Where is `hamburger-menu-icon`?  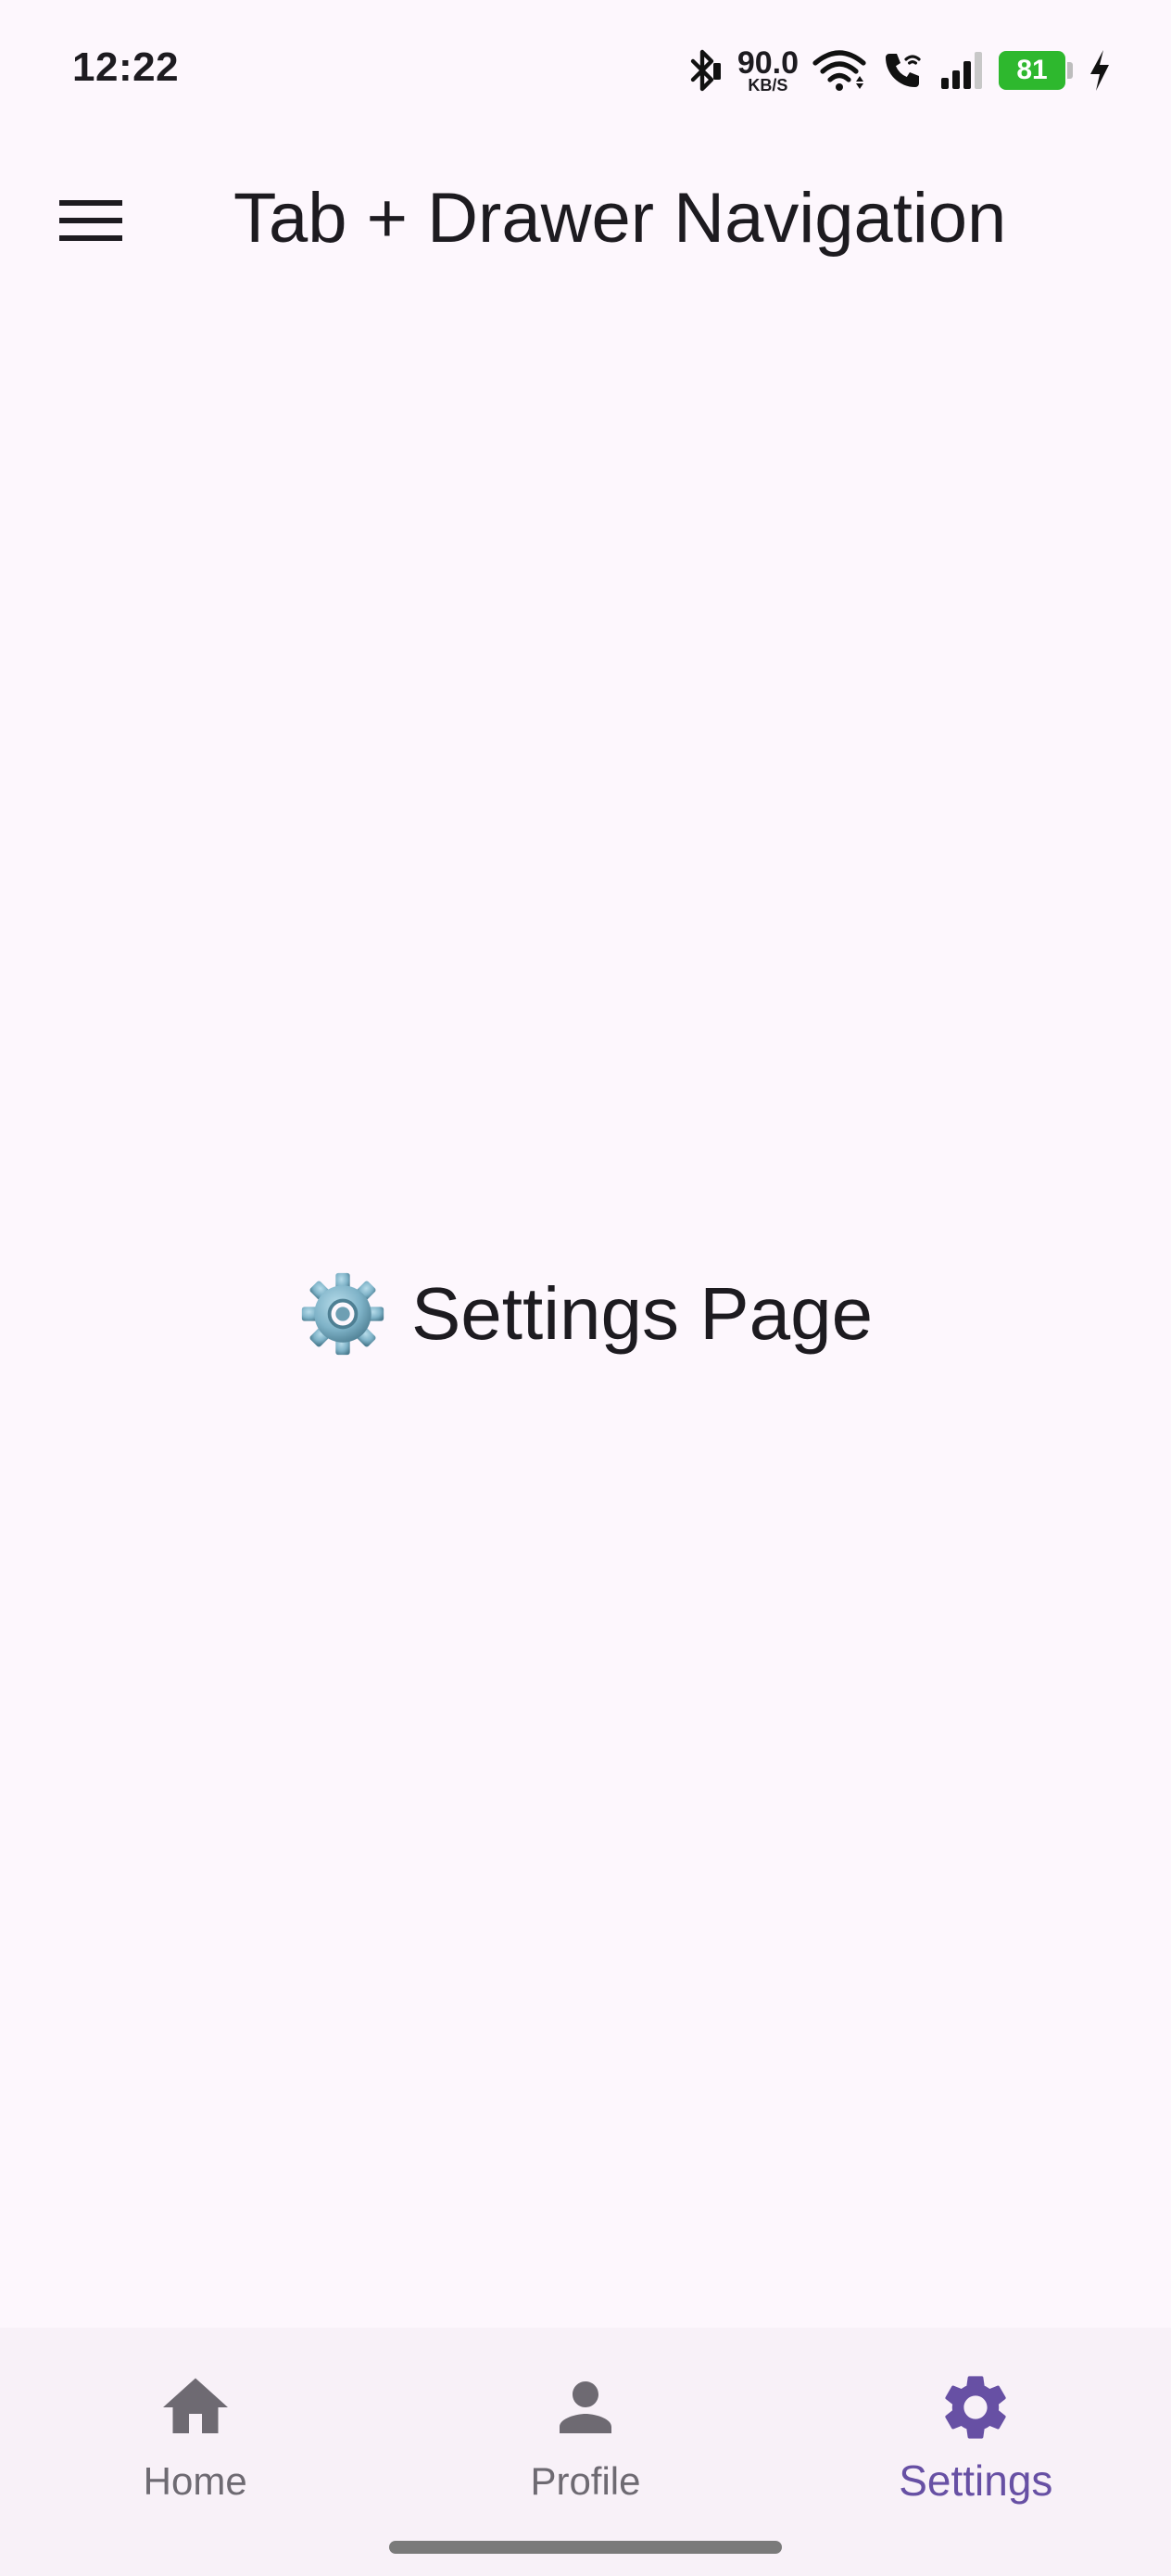
hamburger-menu-icon is located at coordinates (90, 221).